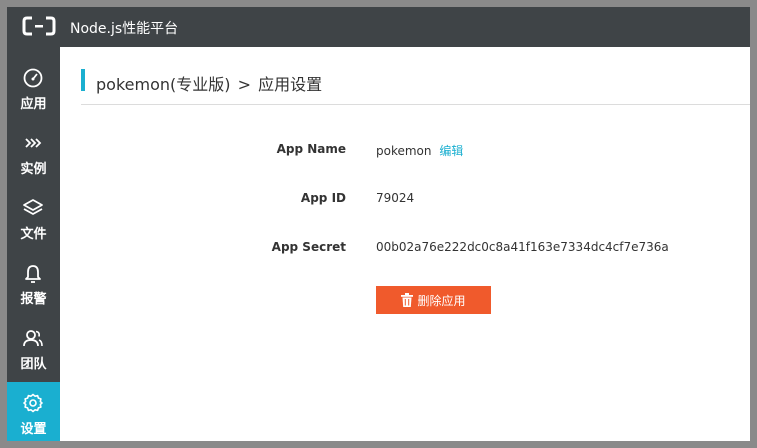 This screenshot has height=448, width=757. Describe the element at coordinates (407, 300) in the screenshot. I see `trash-icon` at that location.